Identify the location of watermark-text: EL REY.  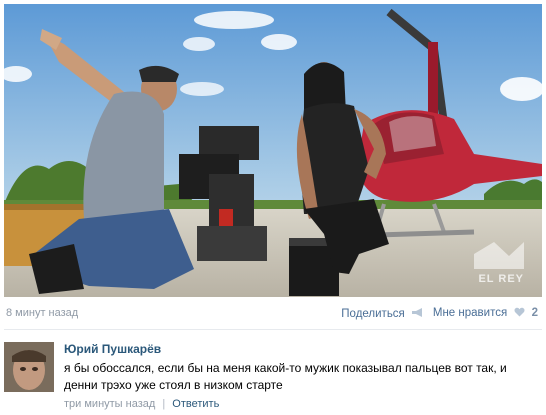
(501, 279).